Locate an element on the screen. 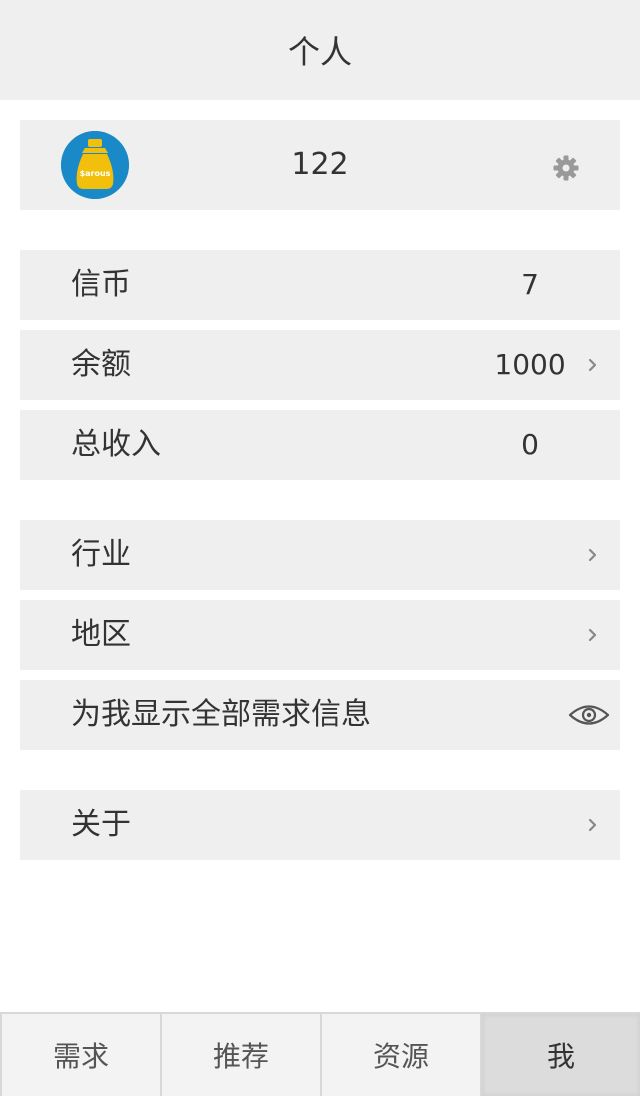 The image size is (640, 1096). industry-label: 行业 is located at coordinates (101, 554).